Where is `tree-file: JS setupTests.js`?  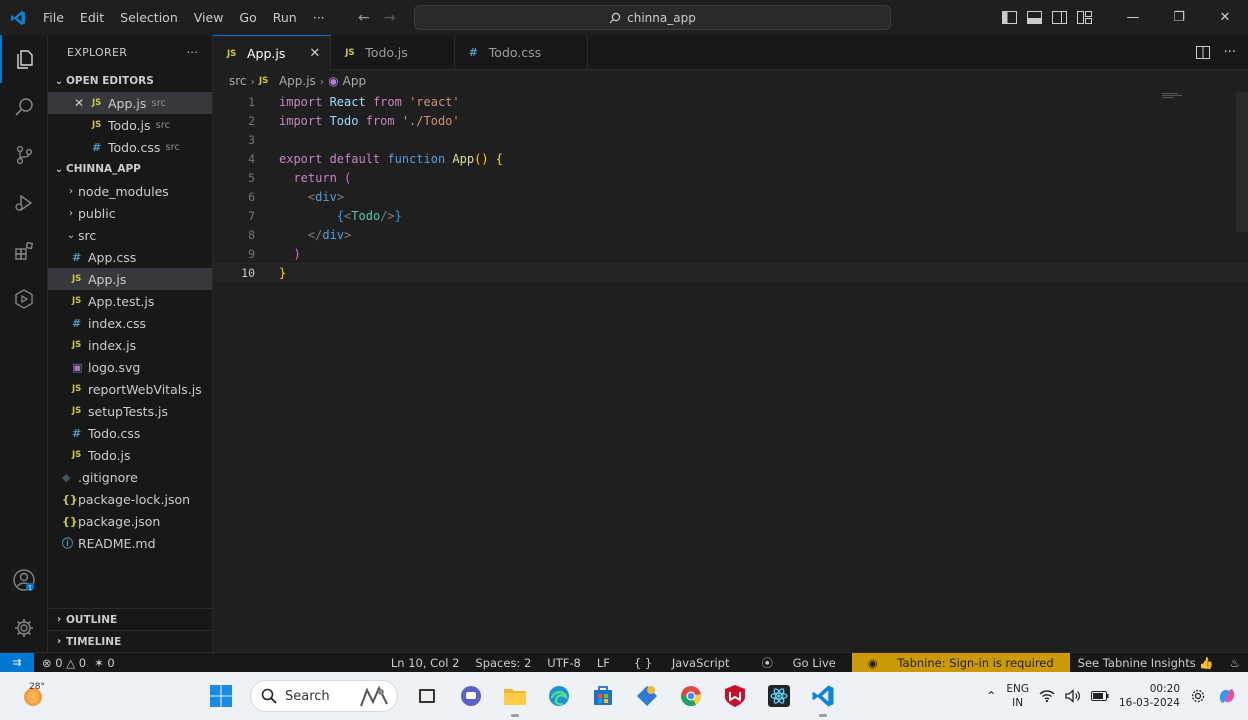 tree-file: JS setupTests.js is located at coordinates (130, 411).